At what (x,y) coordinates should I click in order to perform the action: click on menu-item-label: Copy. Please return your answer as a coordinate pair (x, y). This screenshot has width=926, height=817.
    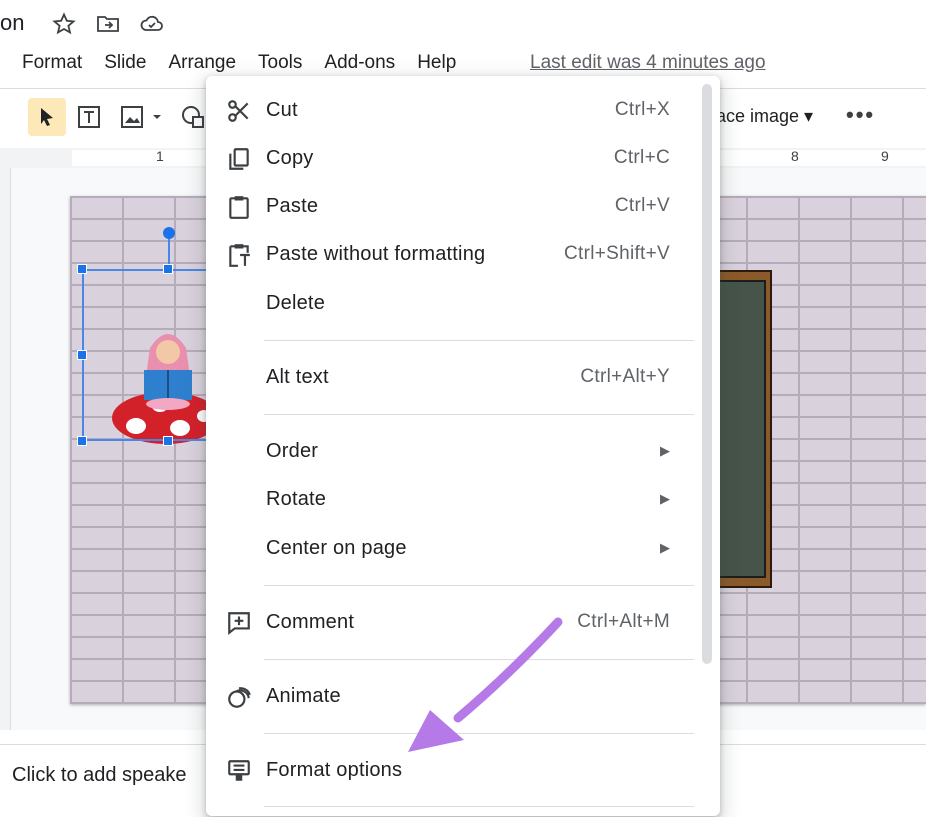
    Looking at the image, I should click on (290, 157).